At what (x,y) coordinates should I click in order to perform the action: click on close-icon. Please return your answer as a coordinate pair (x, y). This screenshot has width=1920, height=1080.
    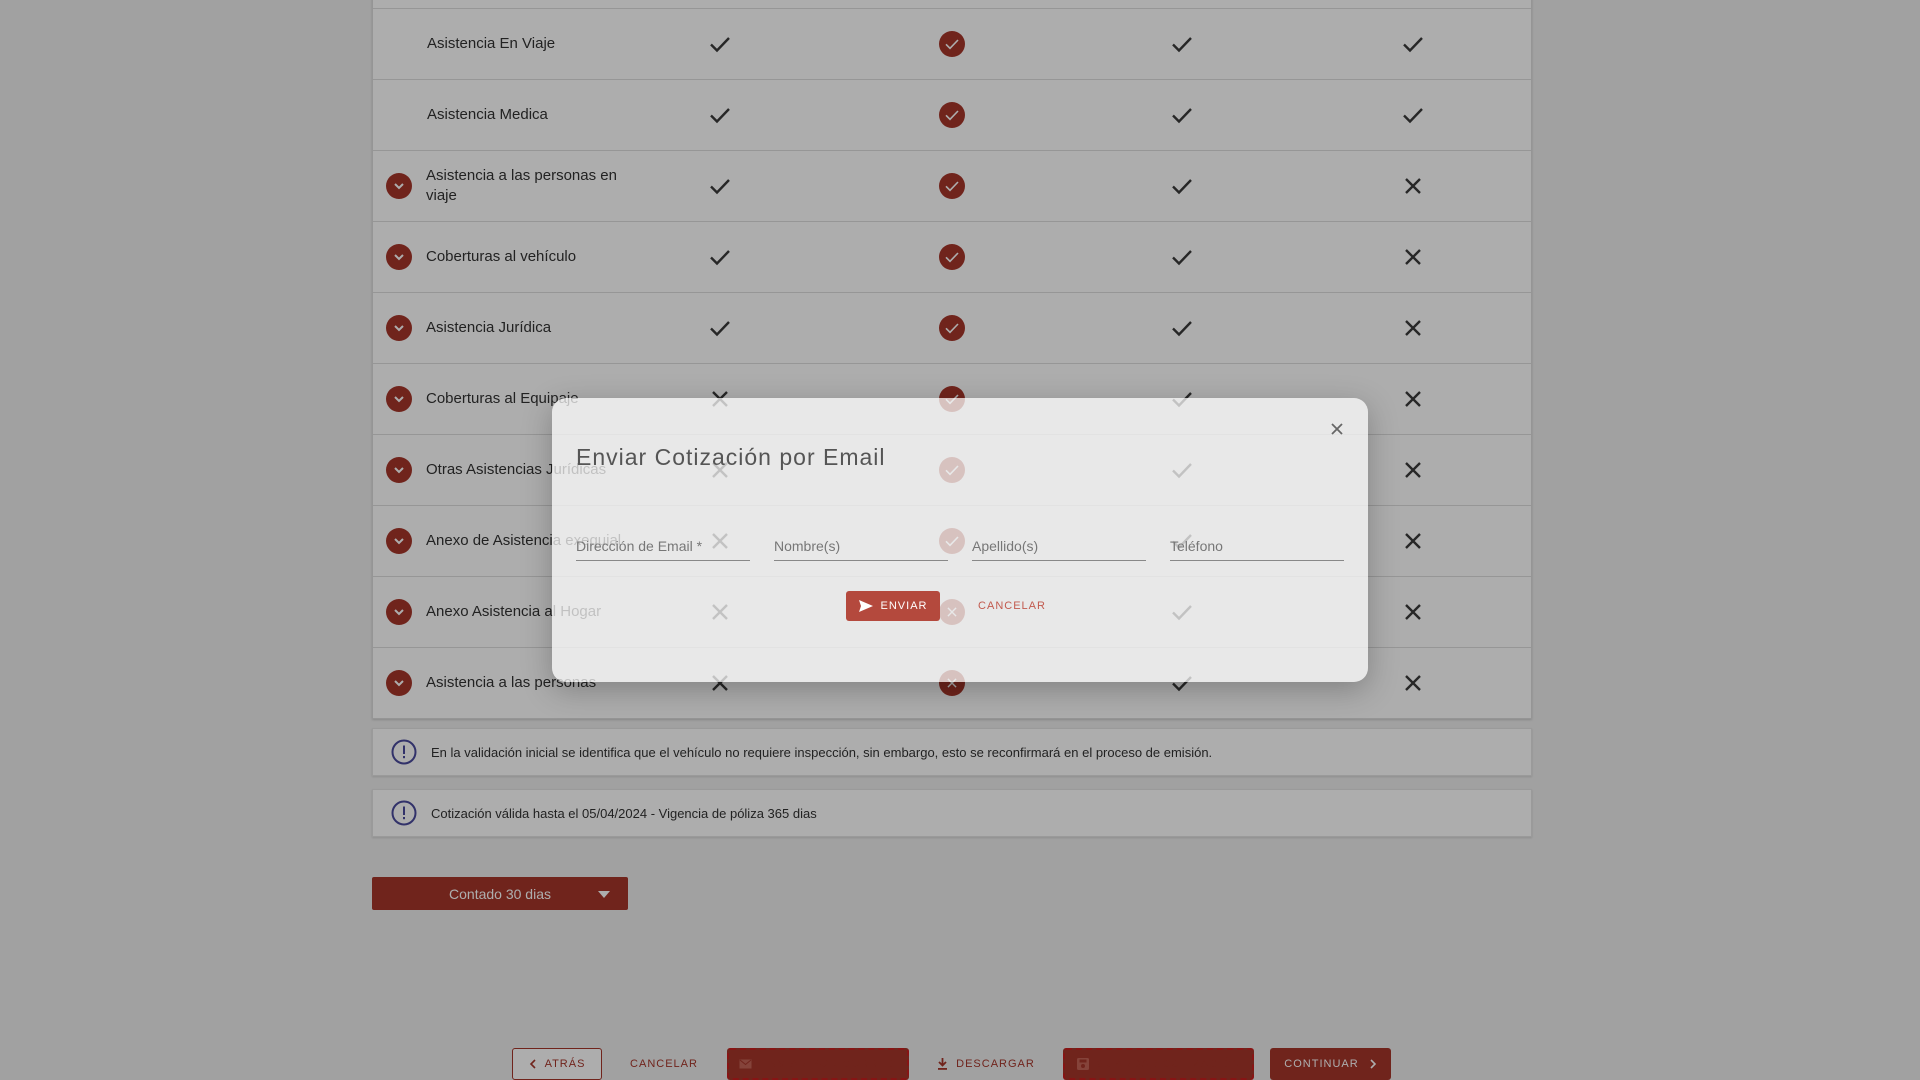
    Looking at the image, I should click on (1337, 429).